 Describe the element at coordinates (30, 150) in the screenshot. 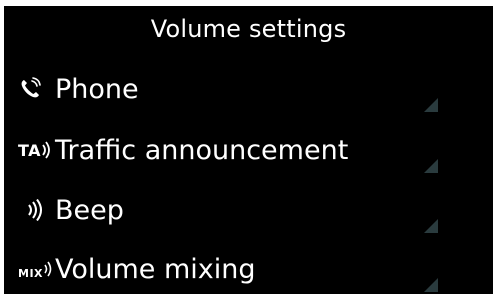

I see `icon-text: TA` at that location.